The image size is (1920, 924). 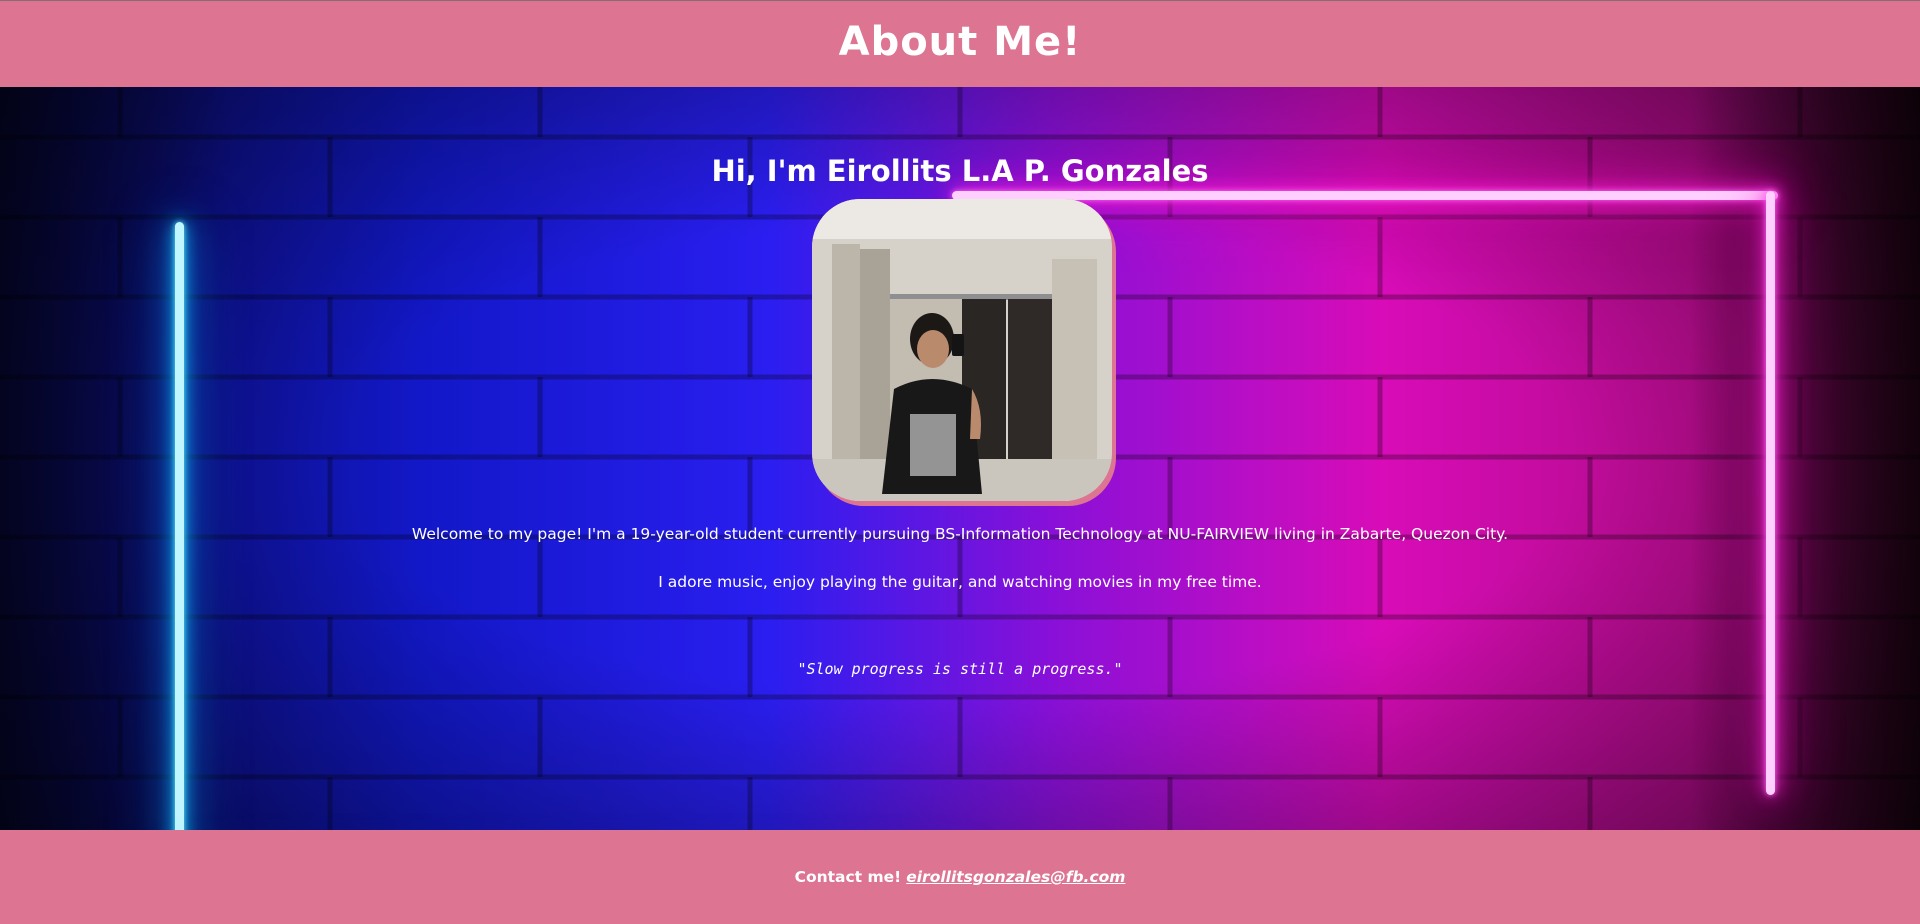 I want to click on quote-text: "Slow progress is still a progress.", so click(x=960, y=669).